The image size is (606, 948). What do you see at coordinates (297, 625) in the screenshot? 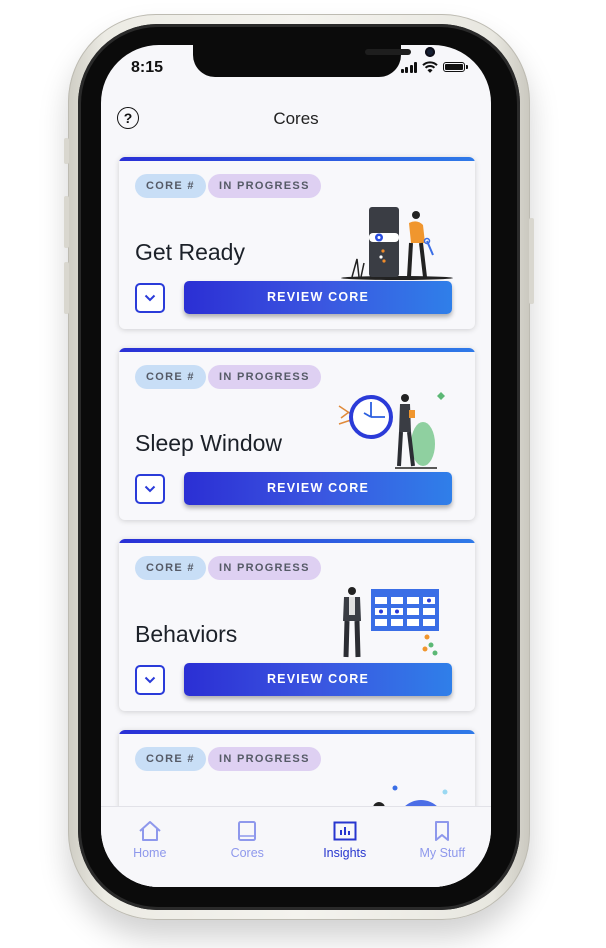
I see `core-card: CORE # IN PROGRESS Behaviors REVIEW CORE` at bounding box center [297, 625].